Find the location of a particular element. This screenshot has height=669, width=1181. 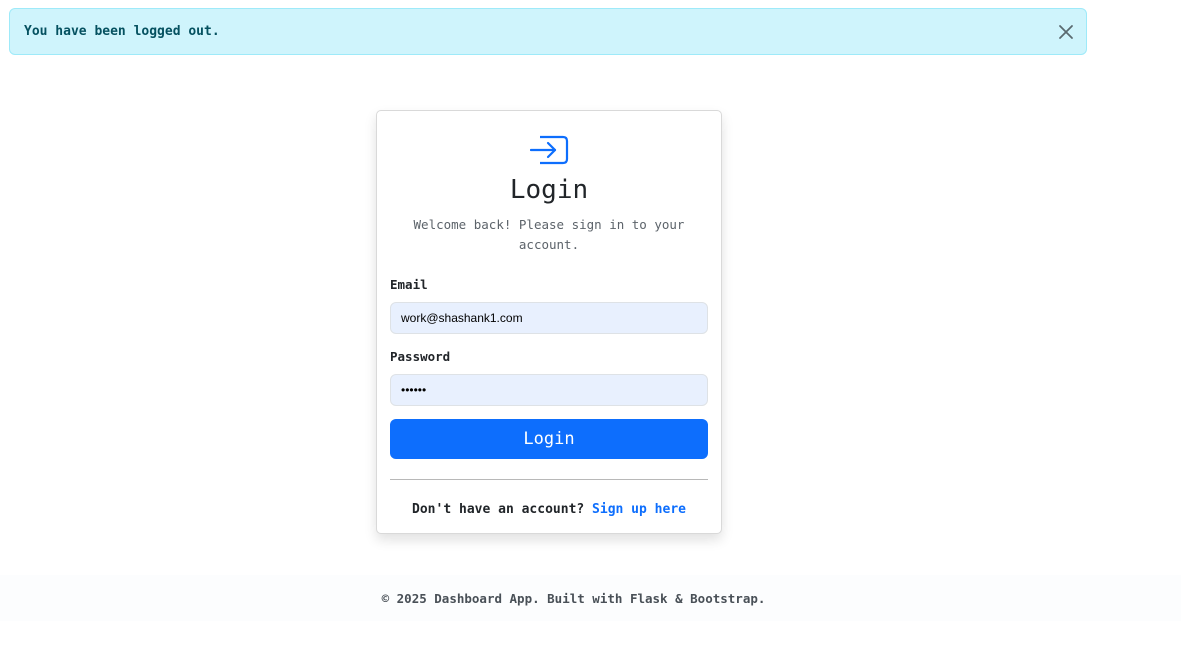

login-button: Login is located at coordinates (549, 439).